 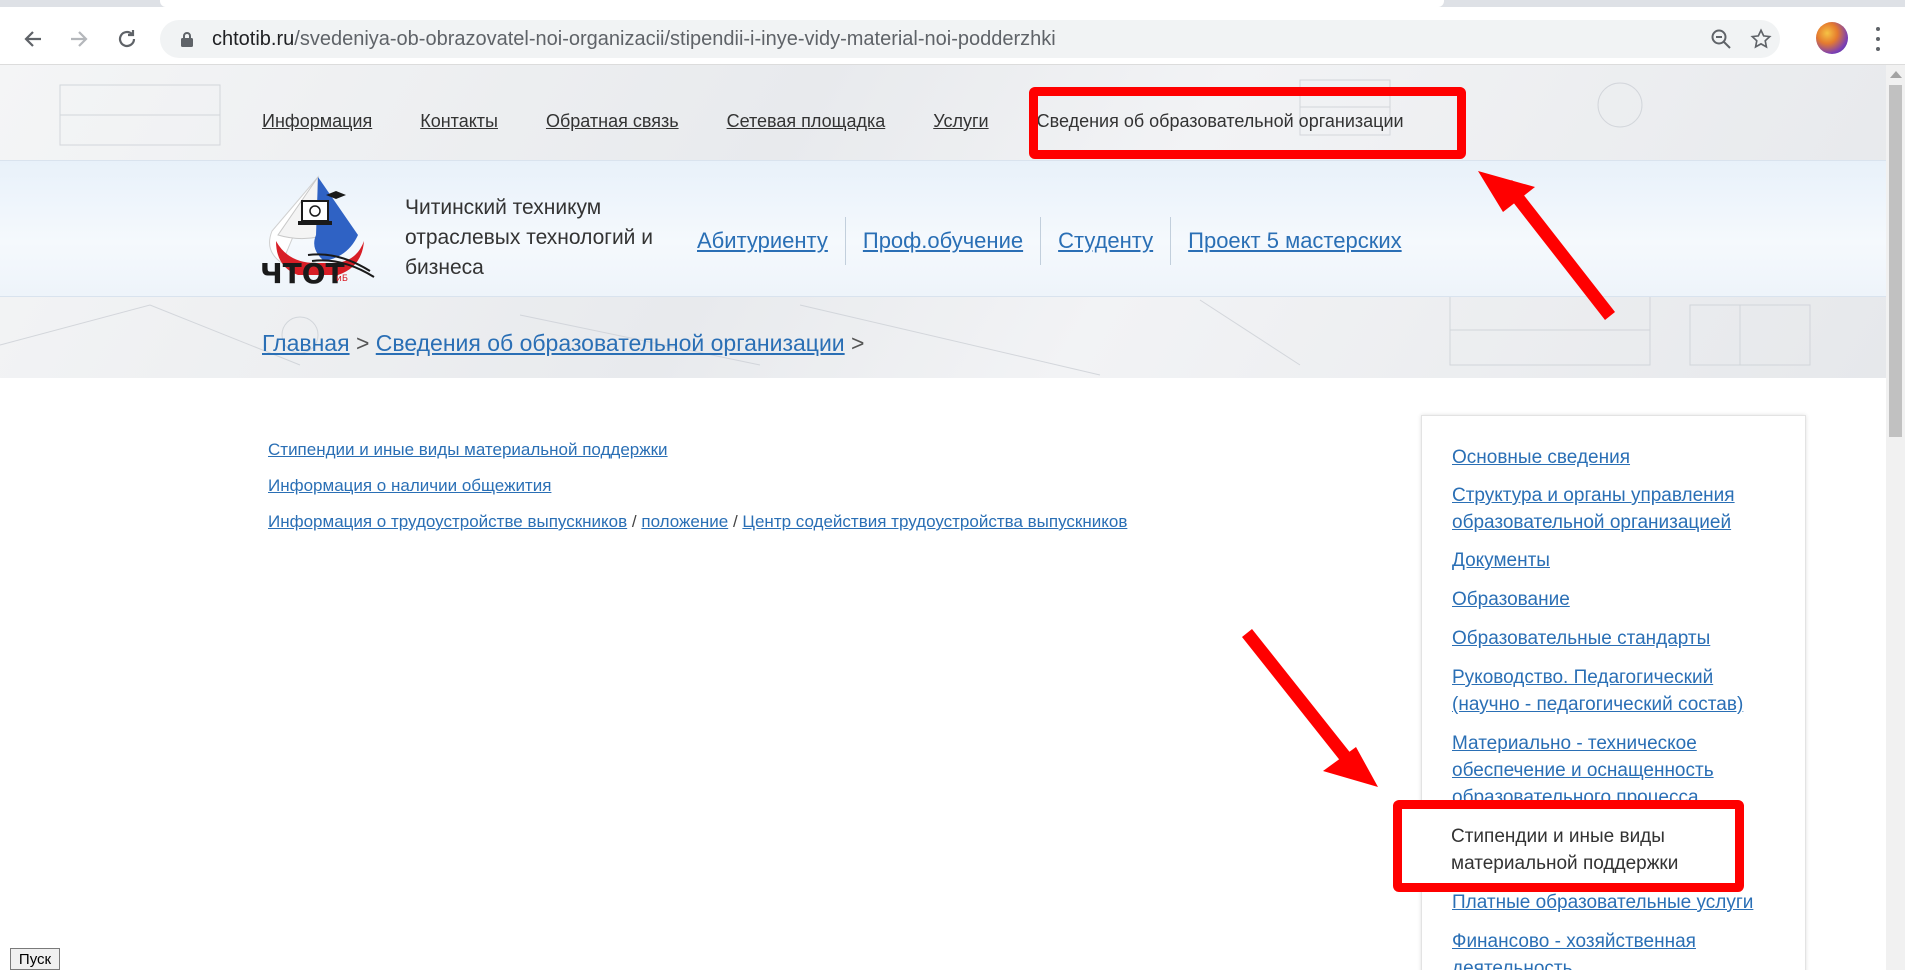 I want to click on browser-menu-icon, so click(x=1878, y=39).